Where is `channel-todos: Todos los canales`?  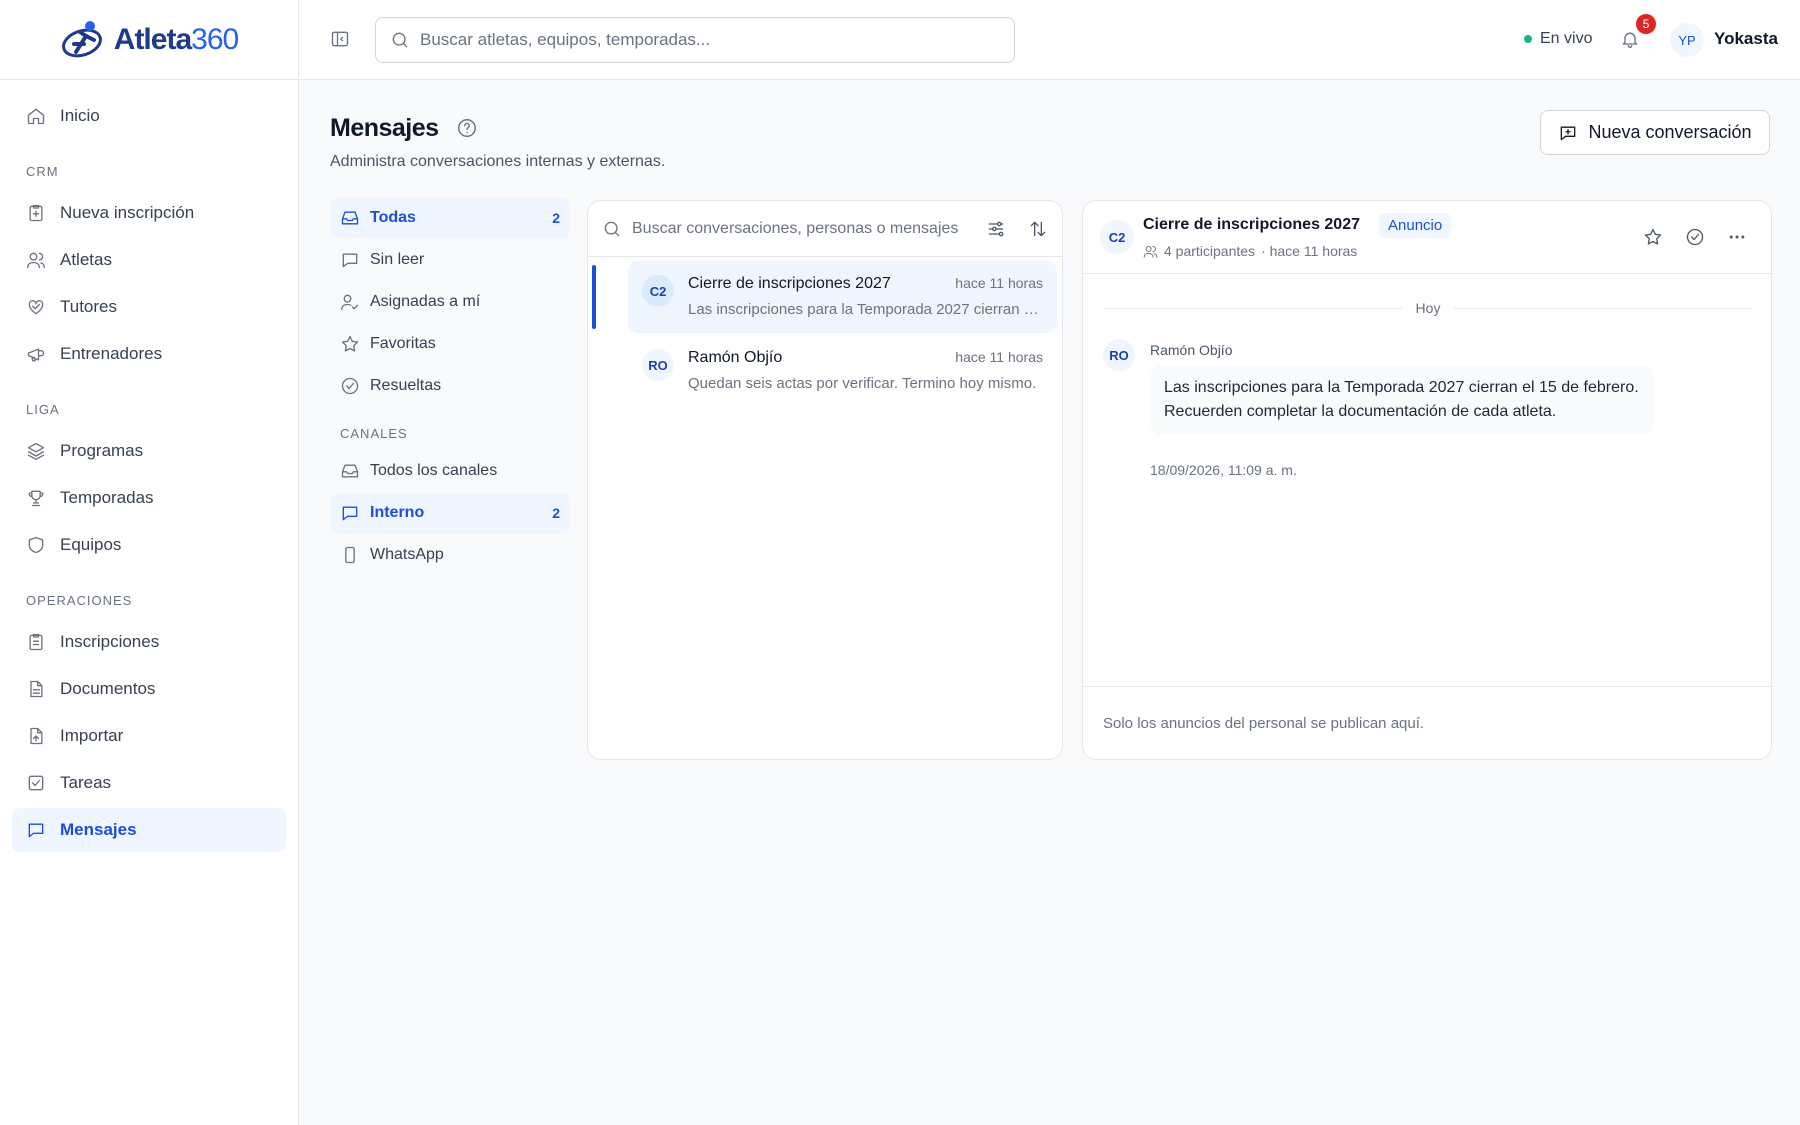
channel-todos: Todos los canales is located at coordinates (450, 471).